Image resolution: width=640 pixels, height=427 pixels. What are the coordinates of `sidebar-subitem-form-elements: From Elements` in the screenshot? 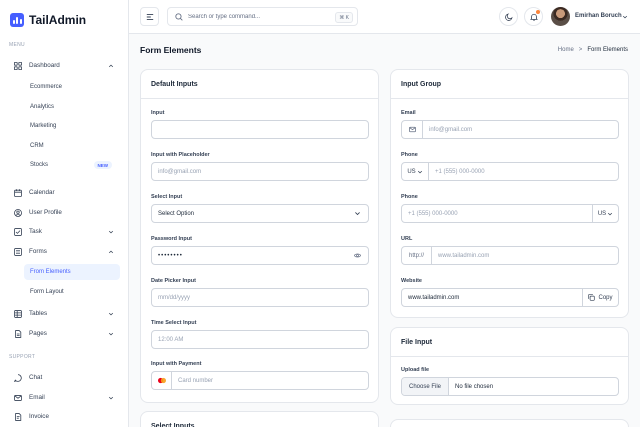 It's located at (72, 272).